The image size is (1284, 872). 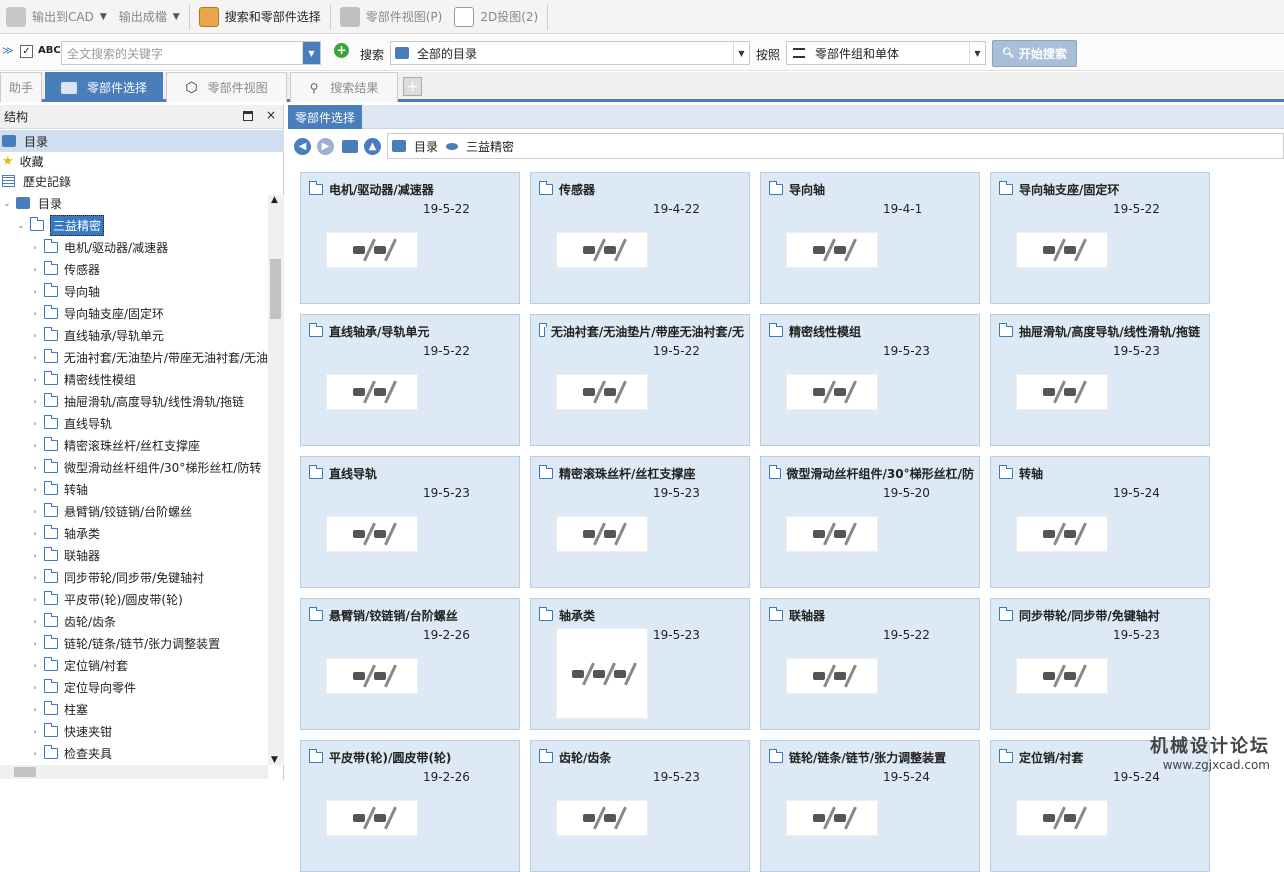 I want to click on category-card: 微型滑动丝杆组件/30°梯形丝杠/防 19-5-20, so click(x=870, y=522).